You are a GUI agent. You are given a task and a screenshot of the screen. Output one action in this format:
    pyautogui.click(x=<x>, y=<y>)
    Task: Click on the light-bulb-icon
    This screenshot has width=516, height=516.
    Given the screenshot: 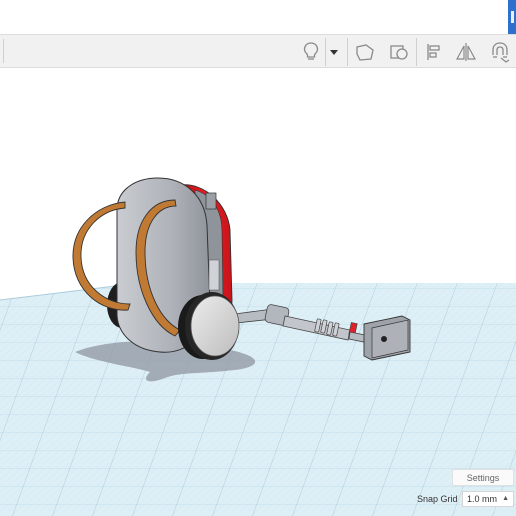 What is the action you would take?
    pyautogui.click(x=311, y=51)
    